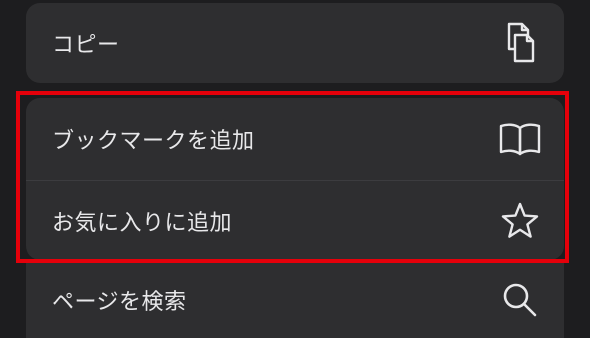 This screenshot has width=590, height=338. I want to click on star-icon, so click(520, 221).